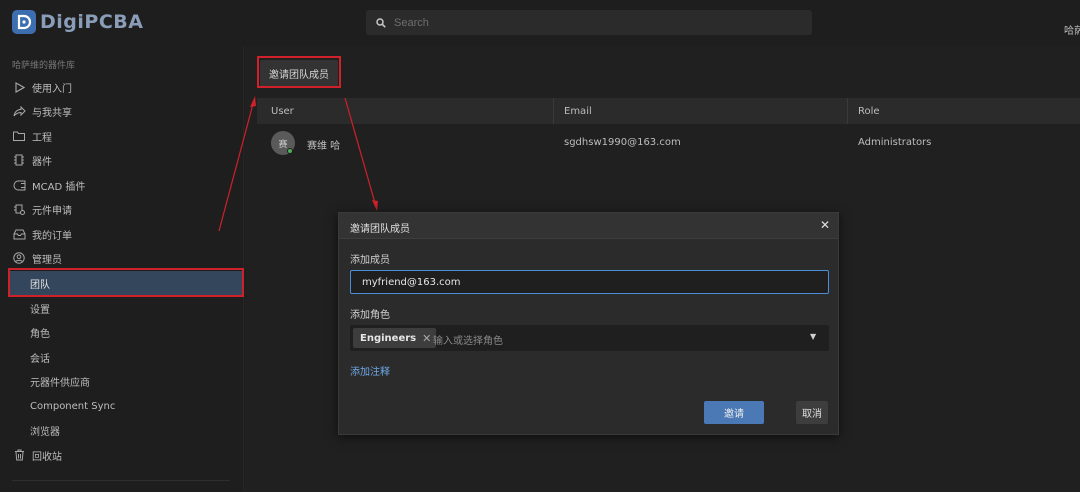 The height and width of the screenshot is (492, 1080). Describe the element at coordinates (126, 381) in the screenshot. I see `sidebar-item-suppliers: 元器件供应商` at that location.